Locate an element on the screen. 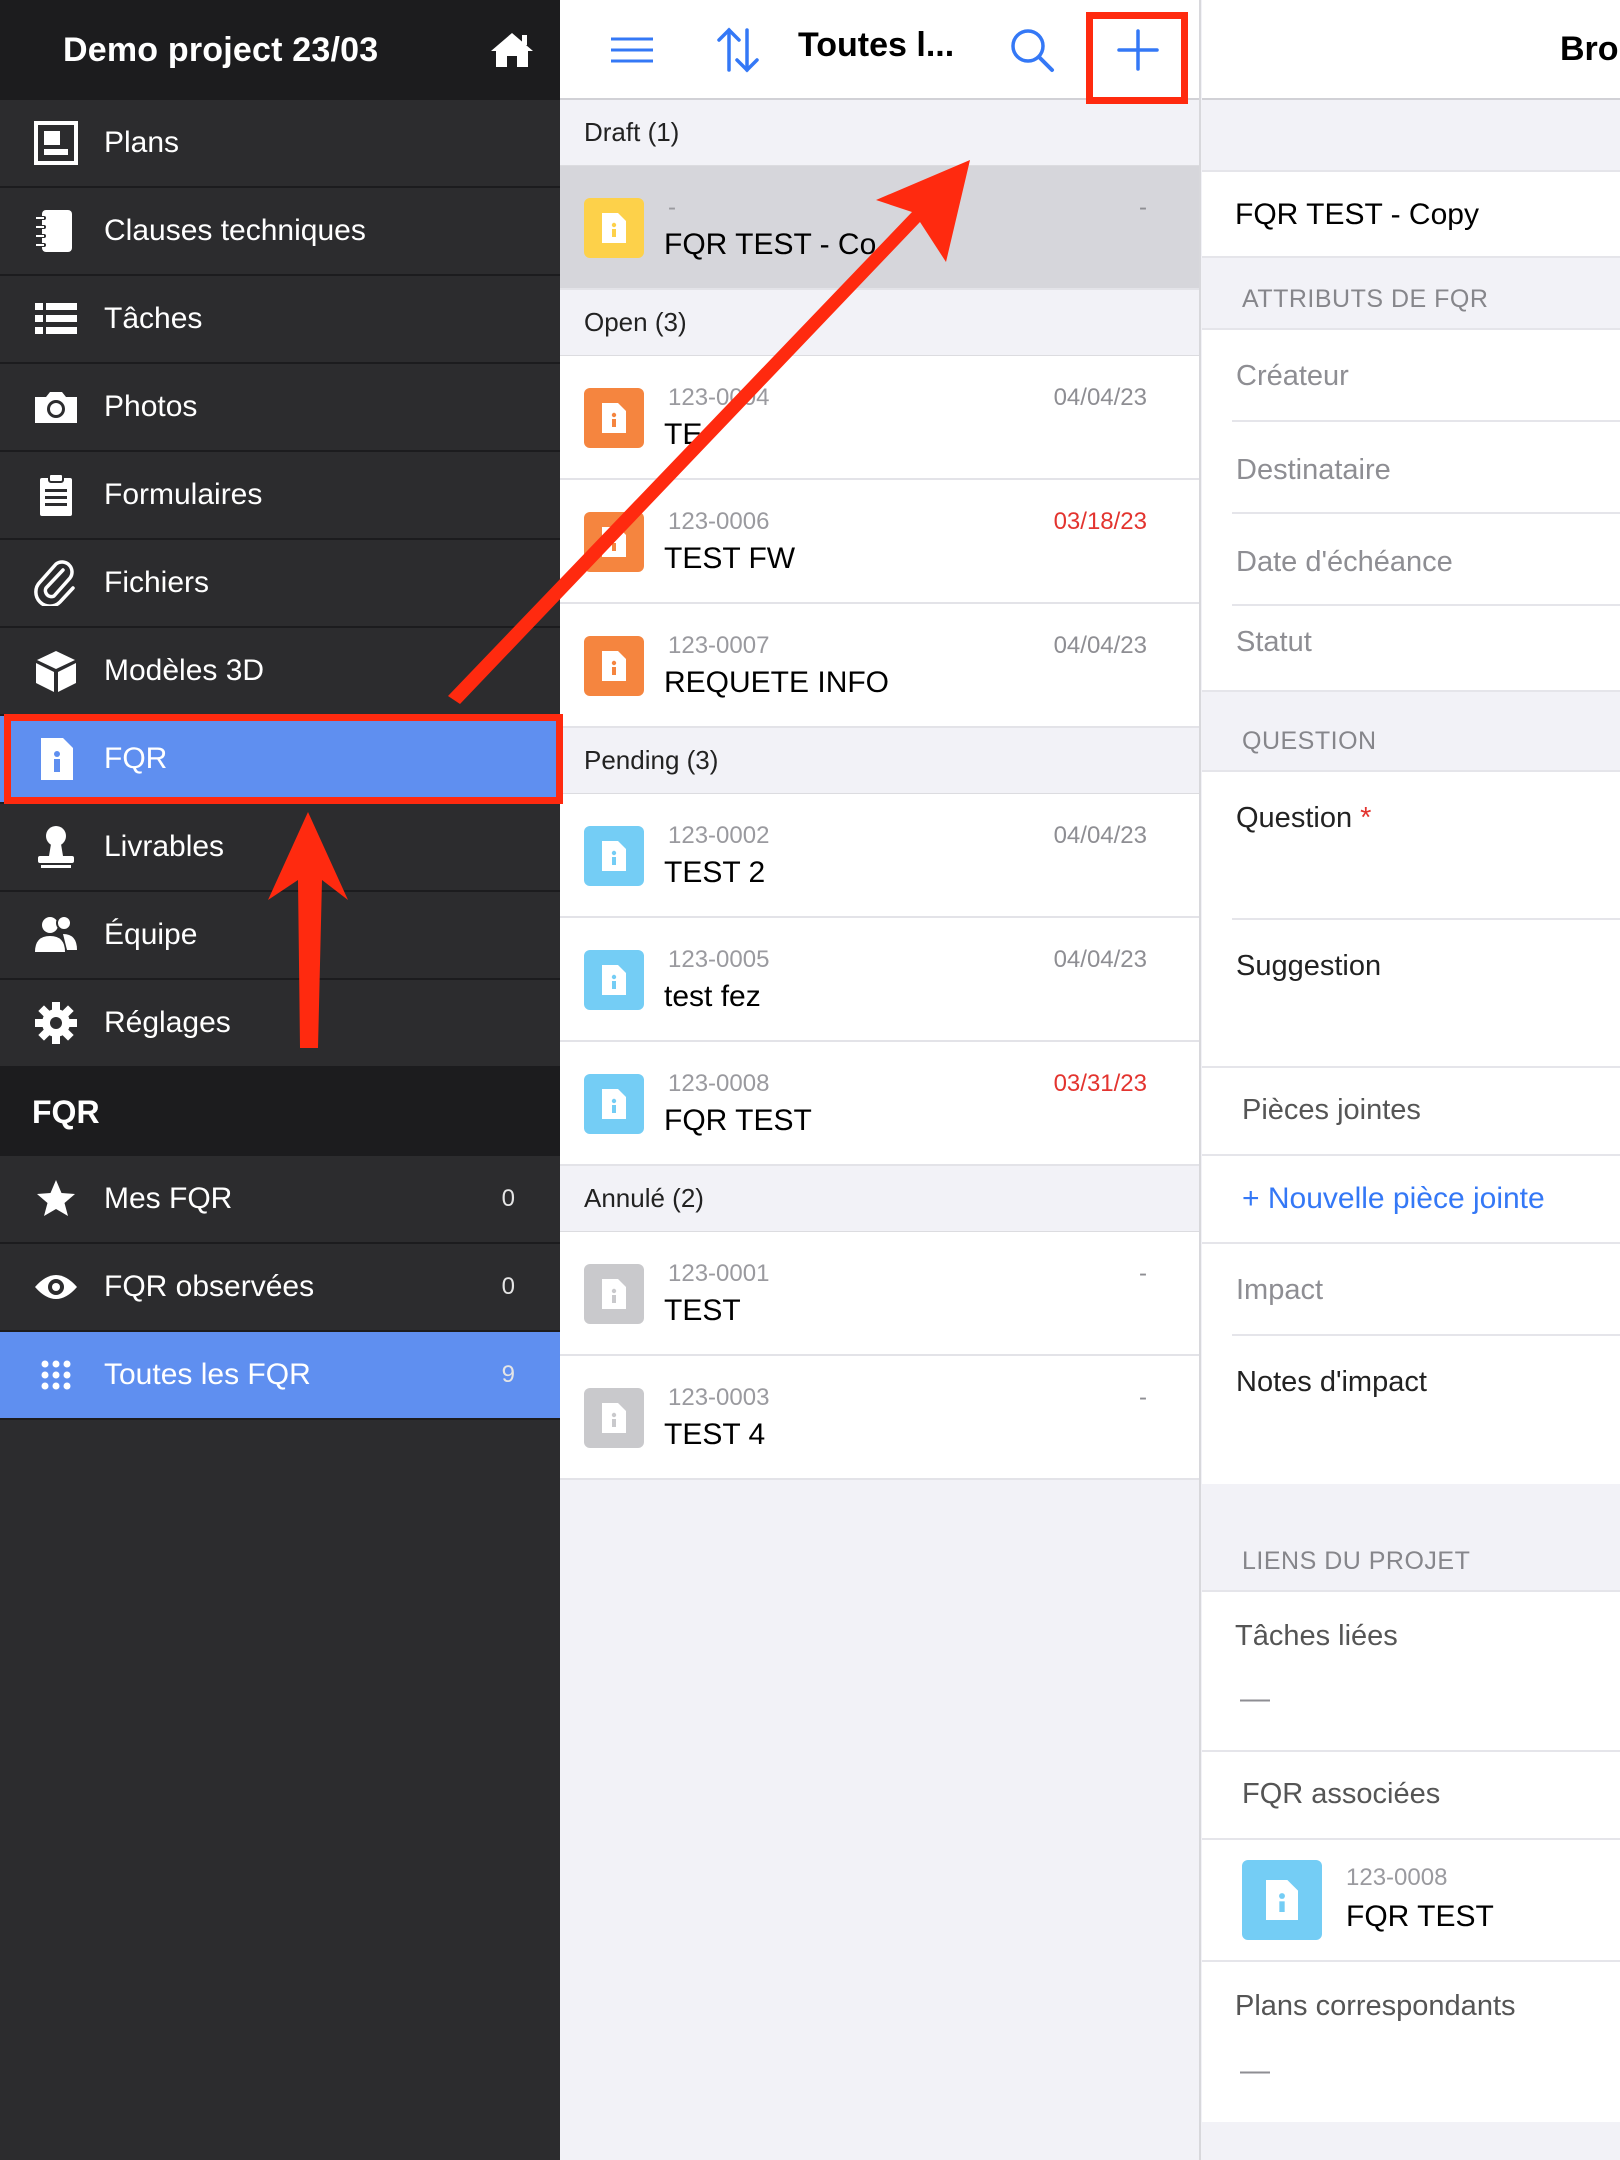 The image size is (1620, 2160). sidebar-item-fichiers: Fichiers is located at coordinates (280, 584).